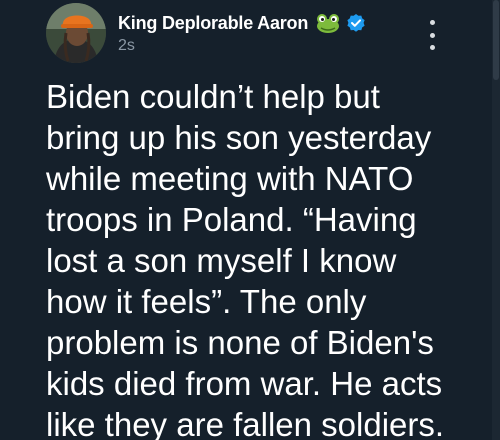  I want to click on post-body-line: like they are fallen soldiers., so click(245, 423).